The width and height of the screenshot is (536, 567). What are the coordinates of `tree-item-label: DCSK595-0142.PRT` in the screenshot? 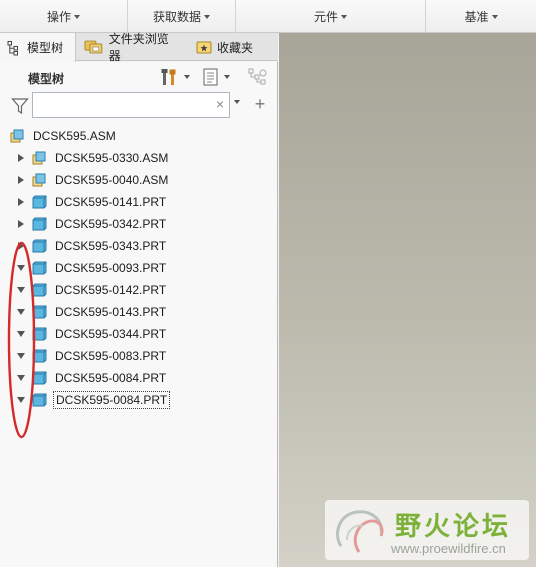 It's located at (111, 290).